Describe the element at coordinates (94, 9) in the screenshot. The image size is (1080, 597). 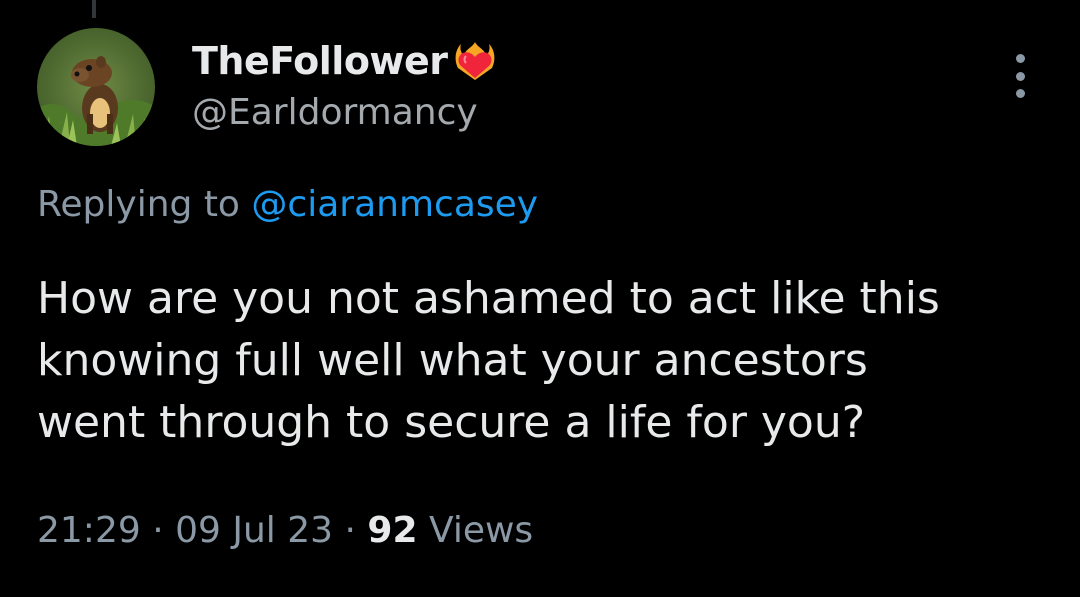
I see `thread-connector-line` at that location.